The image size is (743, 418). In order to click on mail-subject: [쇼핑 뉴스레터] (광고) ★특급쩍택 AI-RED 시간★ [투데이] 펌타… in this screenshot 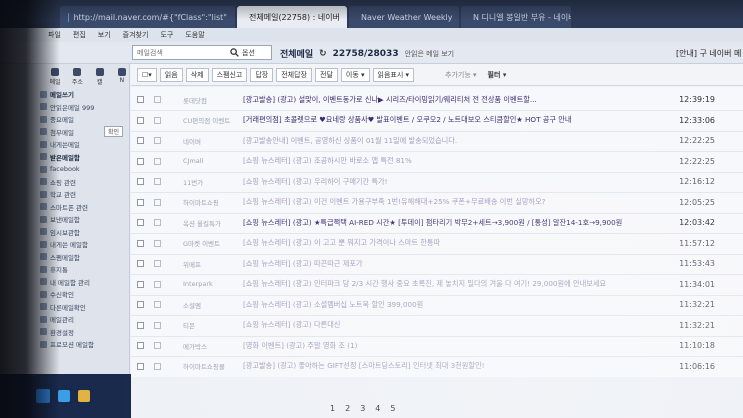, I will do `click(453, 223)`.